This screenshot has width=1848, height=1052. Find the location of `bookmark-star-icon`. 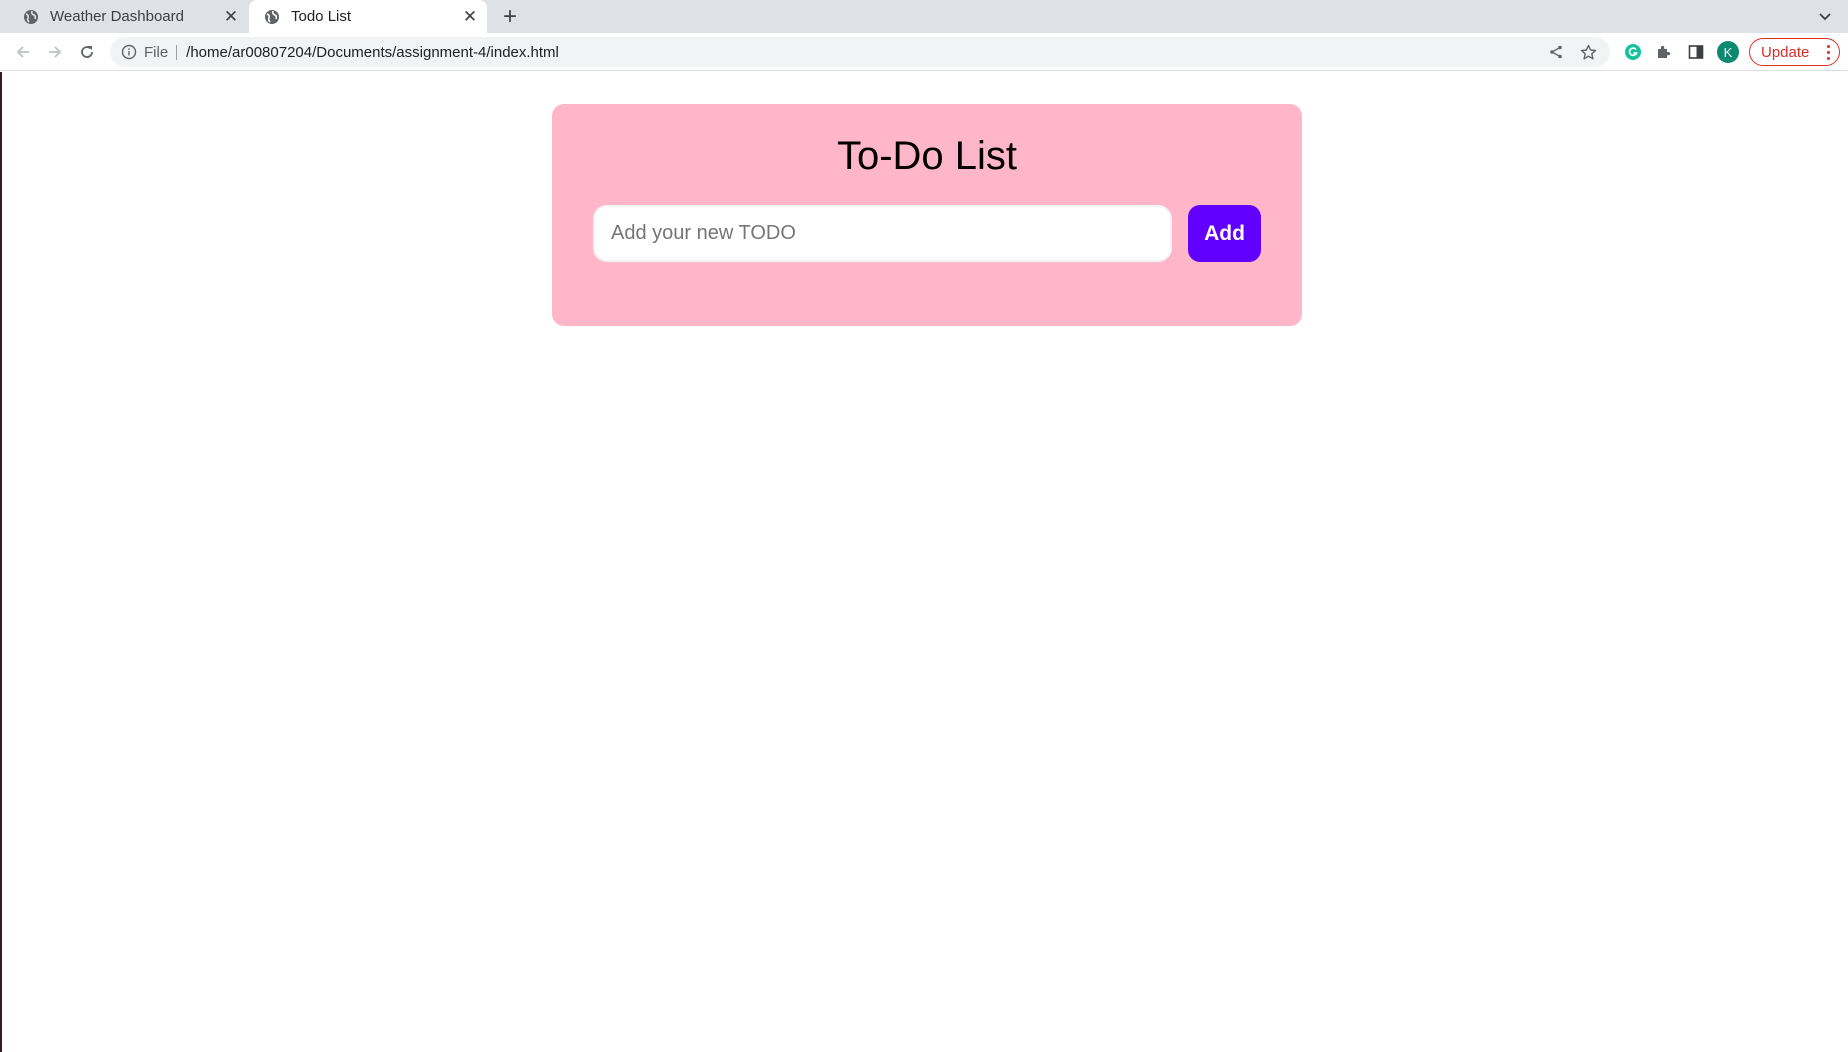

bookmark-star-icon is located at coordinates (1588, 52).